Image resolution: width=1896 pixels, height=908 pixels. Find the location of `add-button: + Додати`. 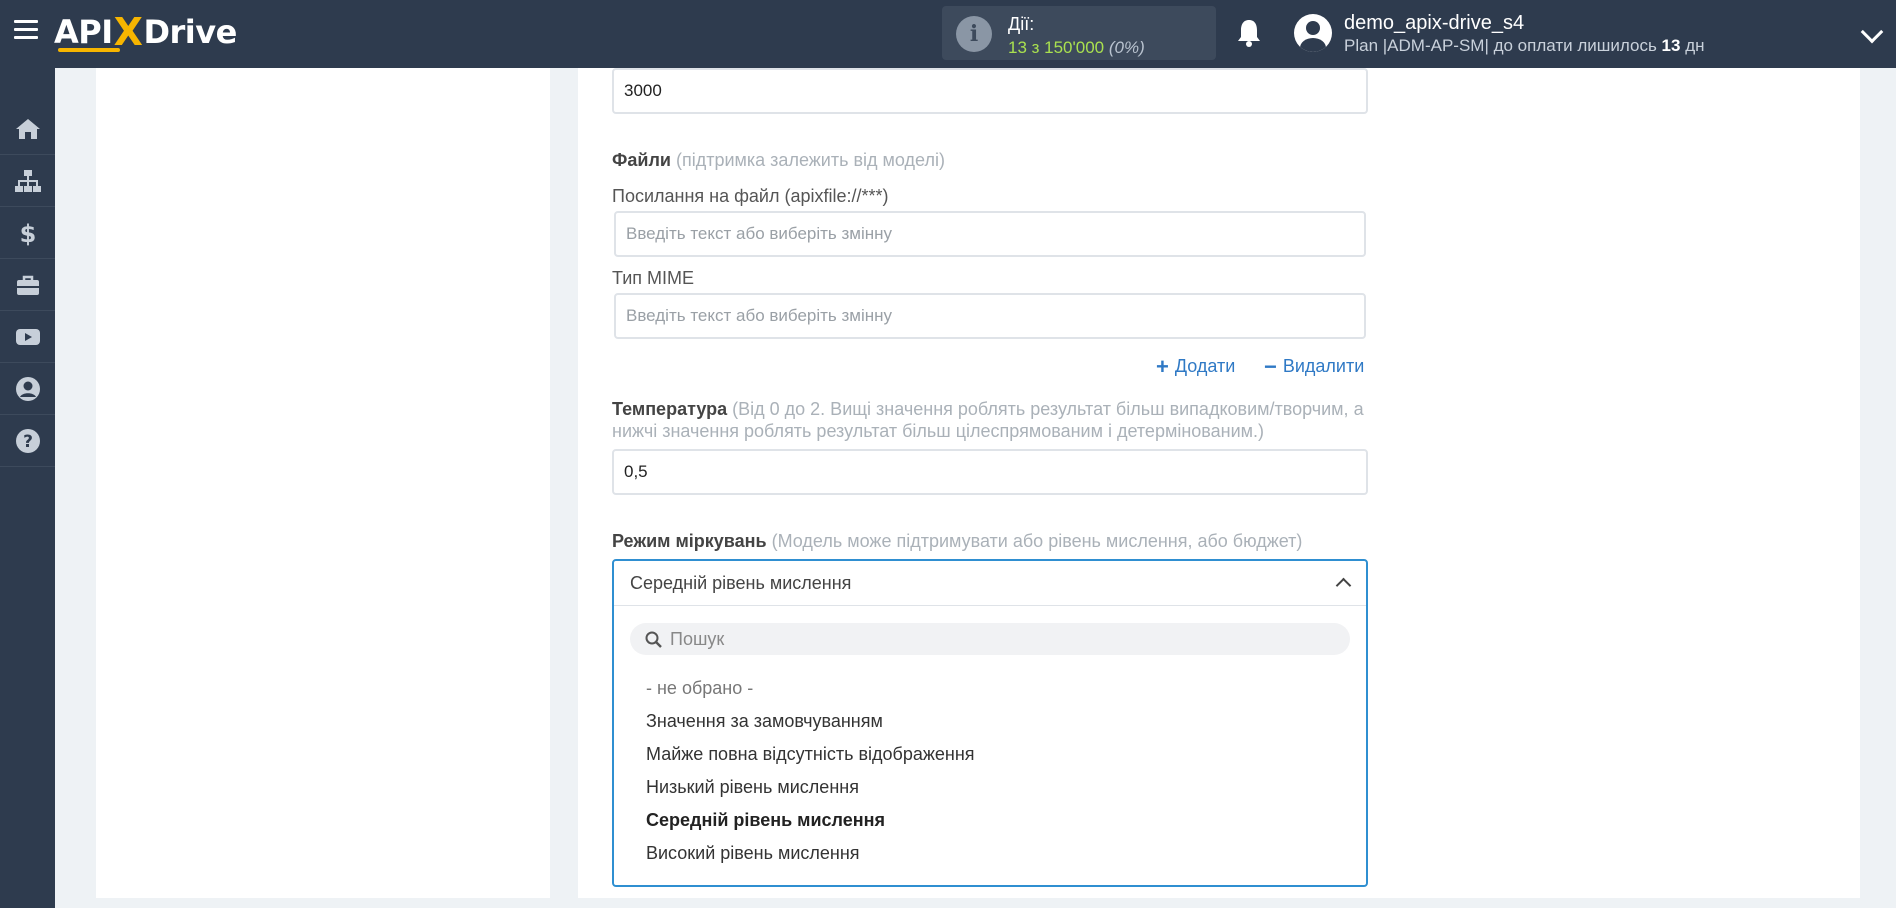

add-button: + Додати is located at coordinates (1195, 366).